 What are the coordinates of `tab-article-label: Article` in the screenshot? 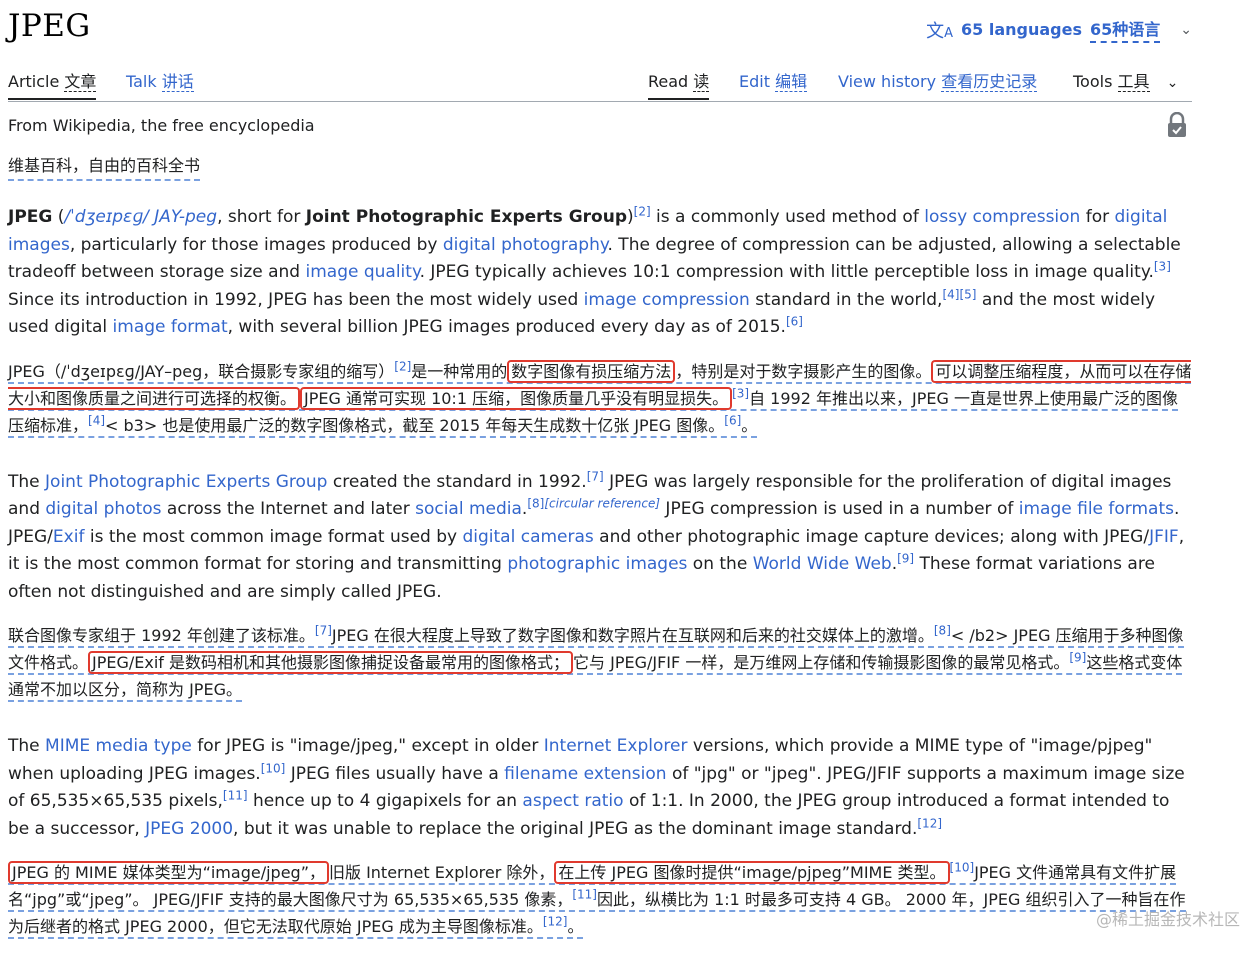 It's located at (34, 81).